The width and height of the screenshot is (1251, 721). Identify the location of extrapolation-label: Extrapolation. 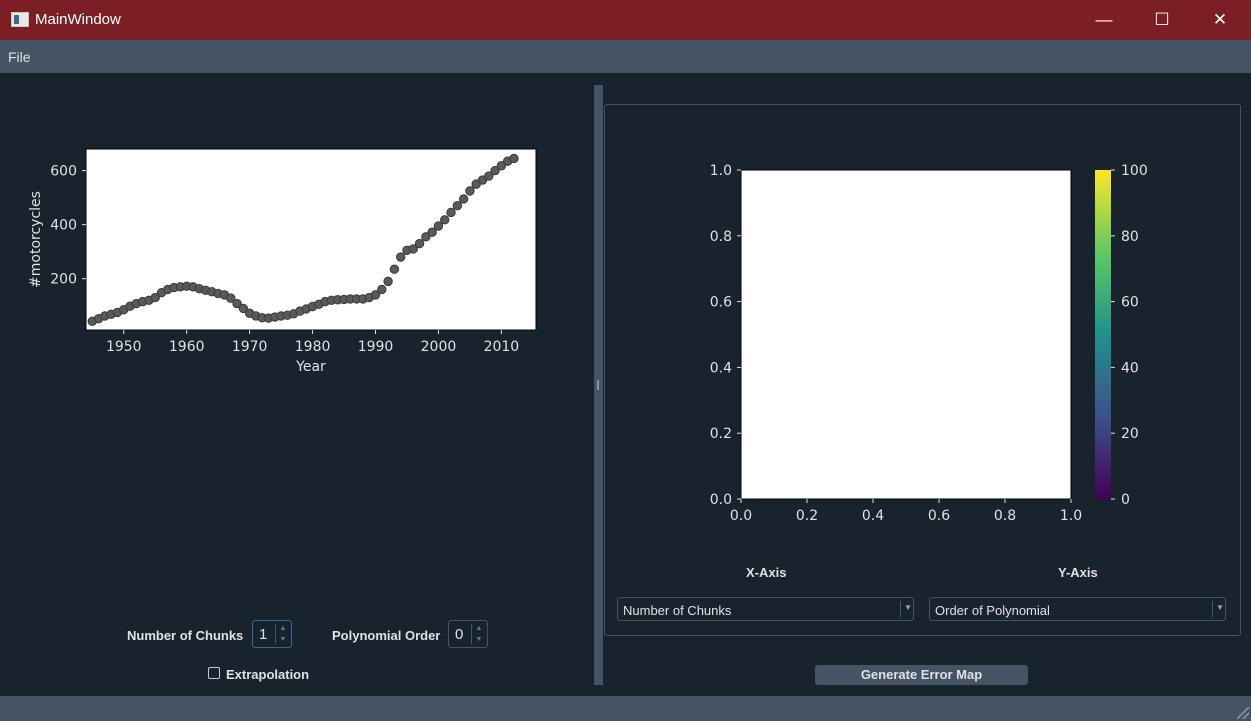
(268, 674).